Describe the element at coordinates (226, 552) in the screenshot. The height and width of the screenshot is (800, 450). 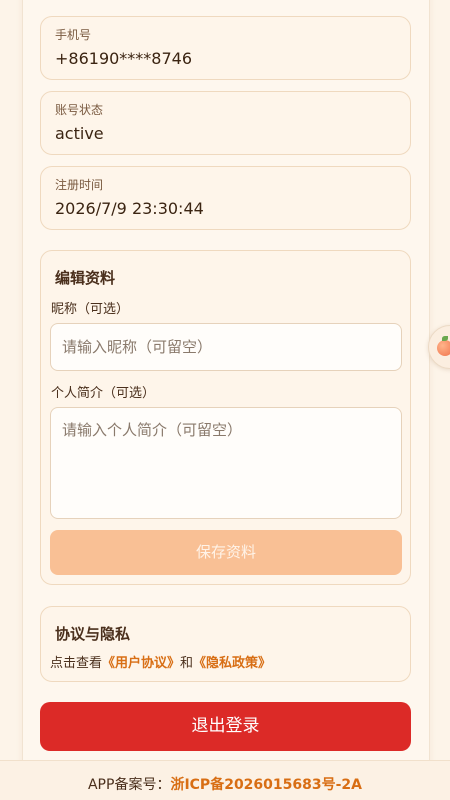
I see `save-profile-button: 保存资料` at that location.